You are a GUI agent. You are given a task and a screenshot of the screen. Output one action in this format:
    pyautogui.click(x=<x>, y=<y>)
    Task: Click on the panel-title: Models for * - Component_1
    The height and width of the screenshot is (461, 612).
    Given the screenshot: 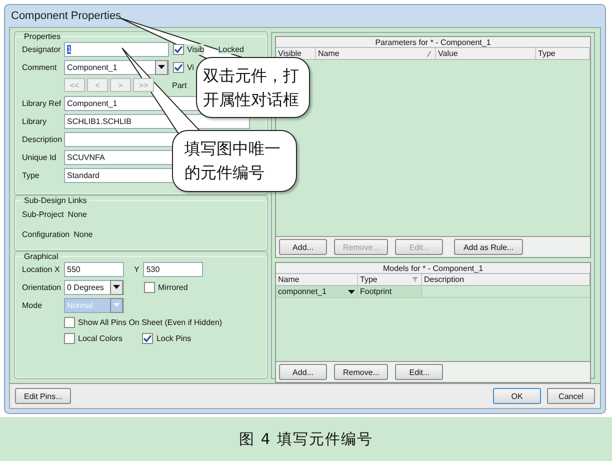 What is the action you would take?
    pyautogui.click(x=433, y=268)
    